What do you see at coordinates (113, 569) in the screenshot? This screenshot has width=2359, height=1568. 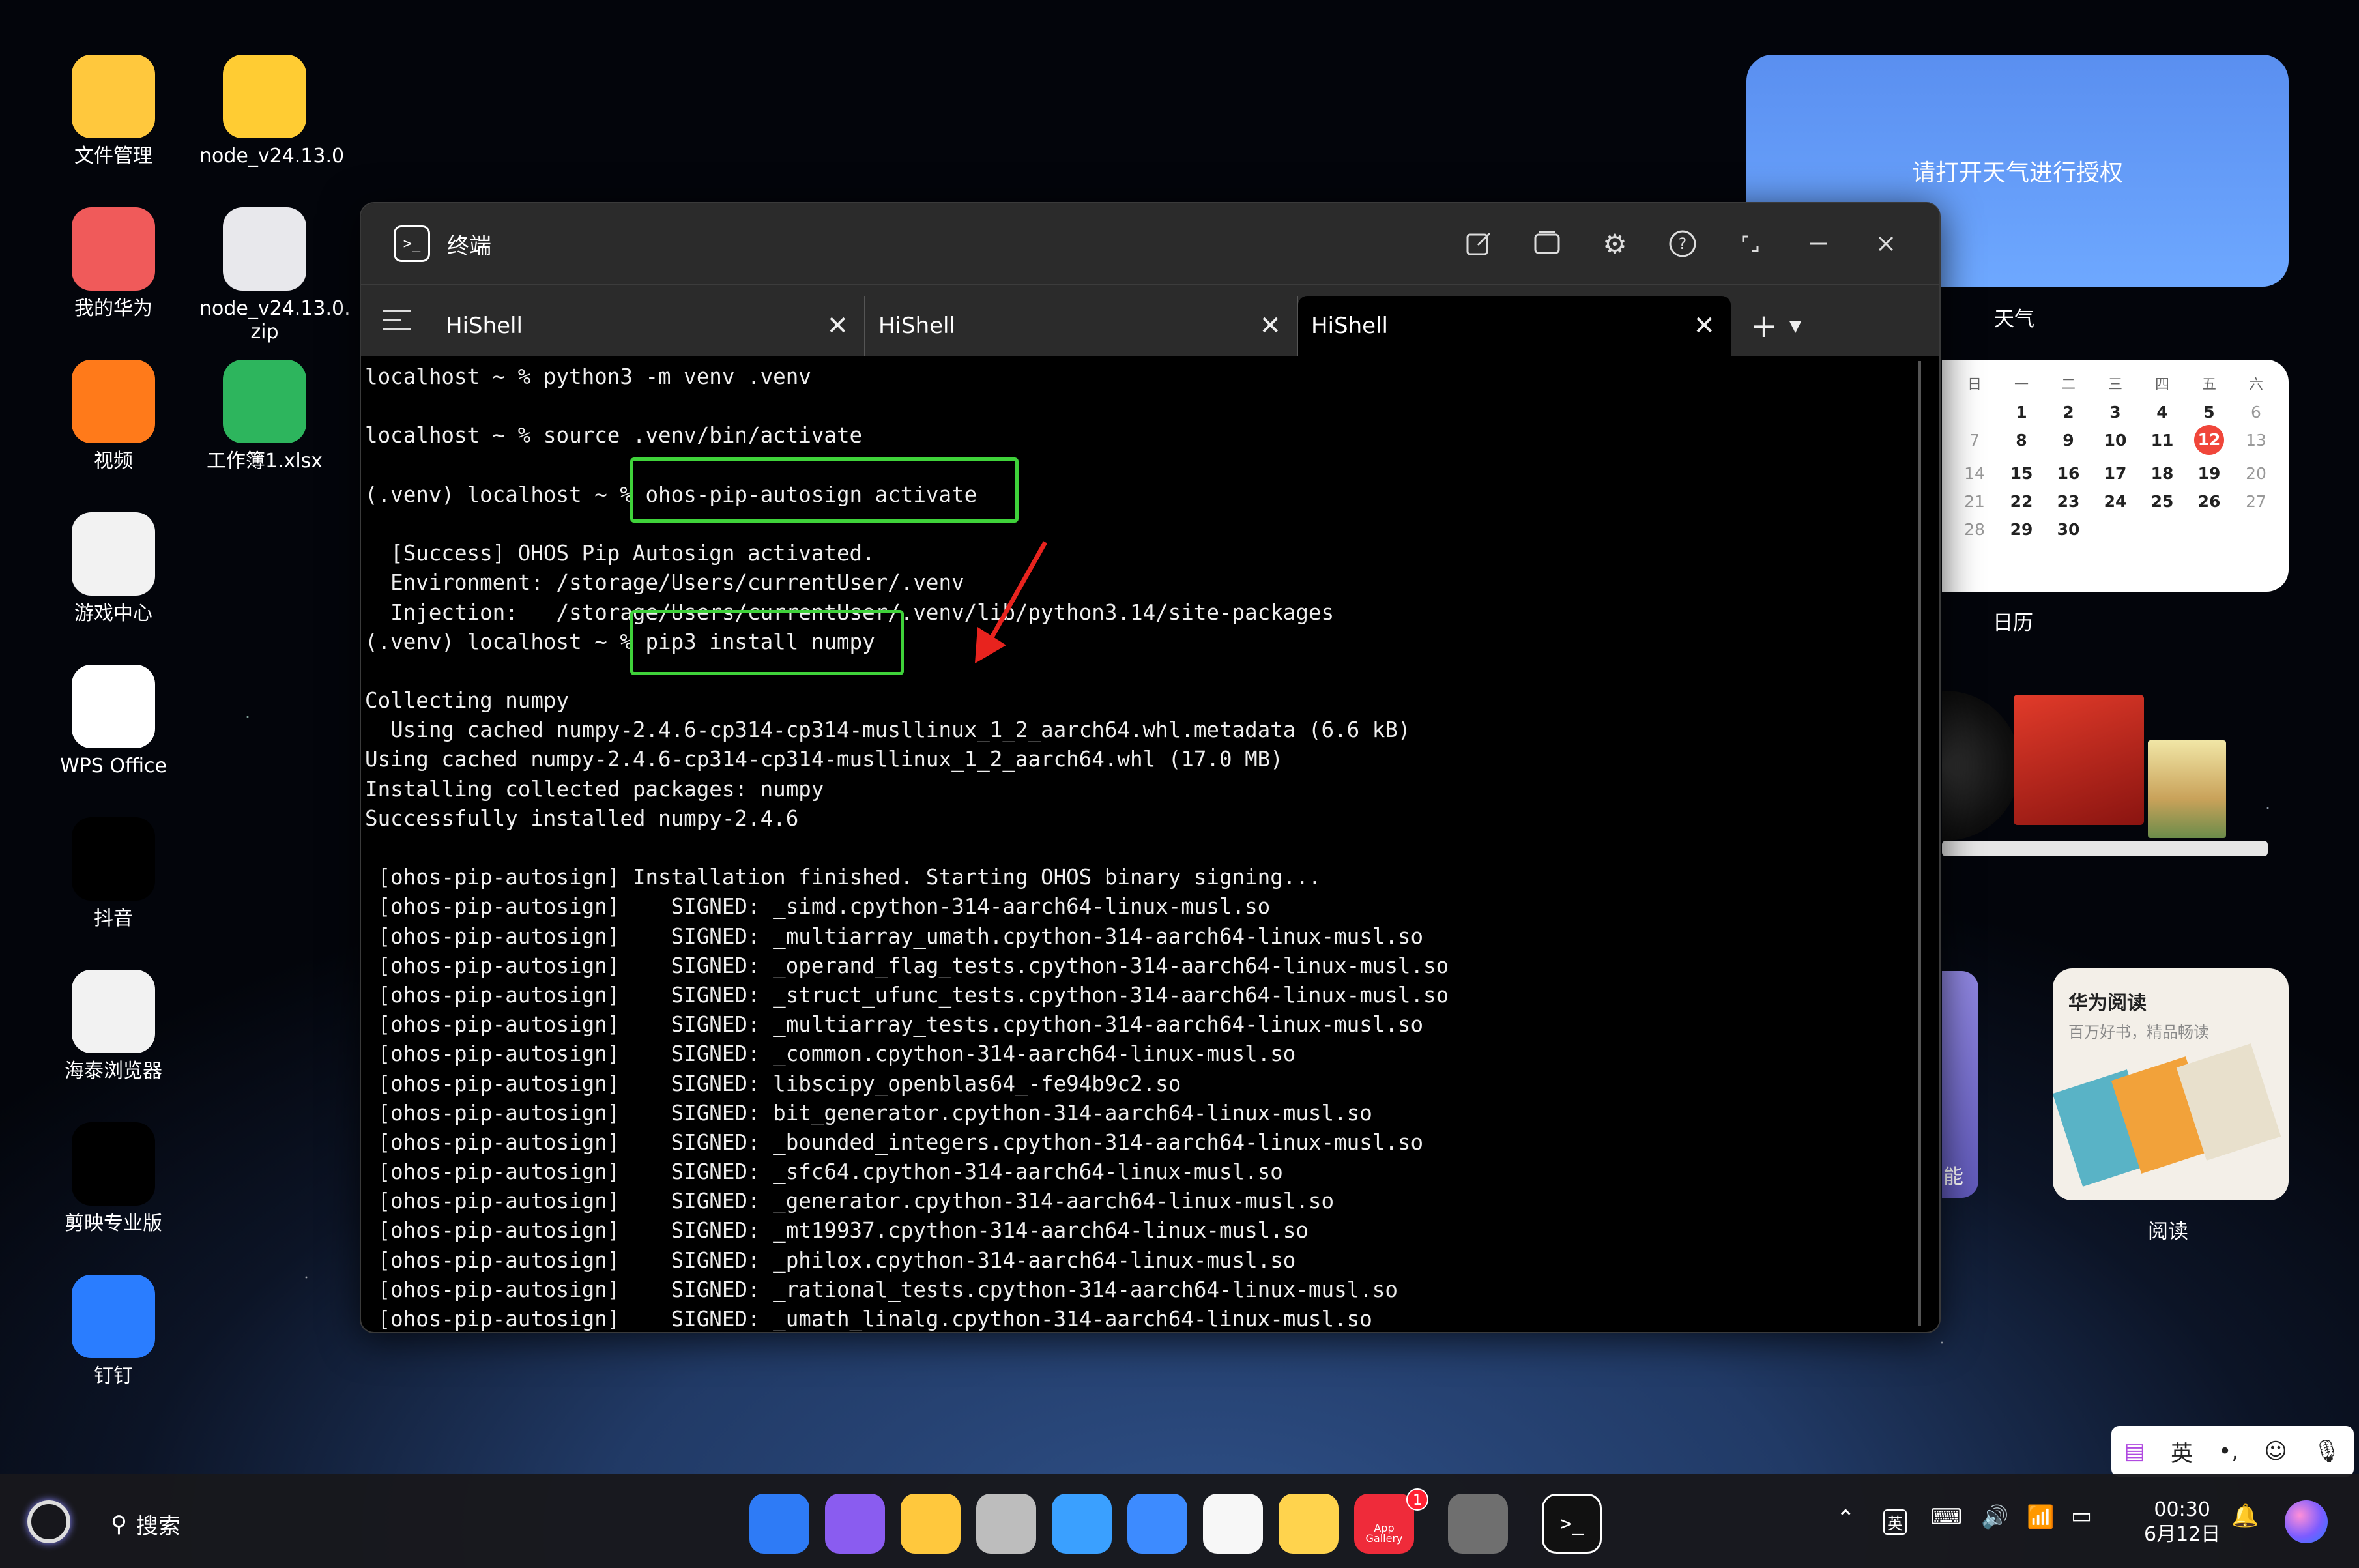 I see `desktop-icon-3: 游戏中心` at bounding box center [113, 569].